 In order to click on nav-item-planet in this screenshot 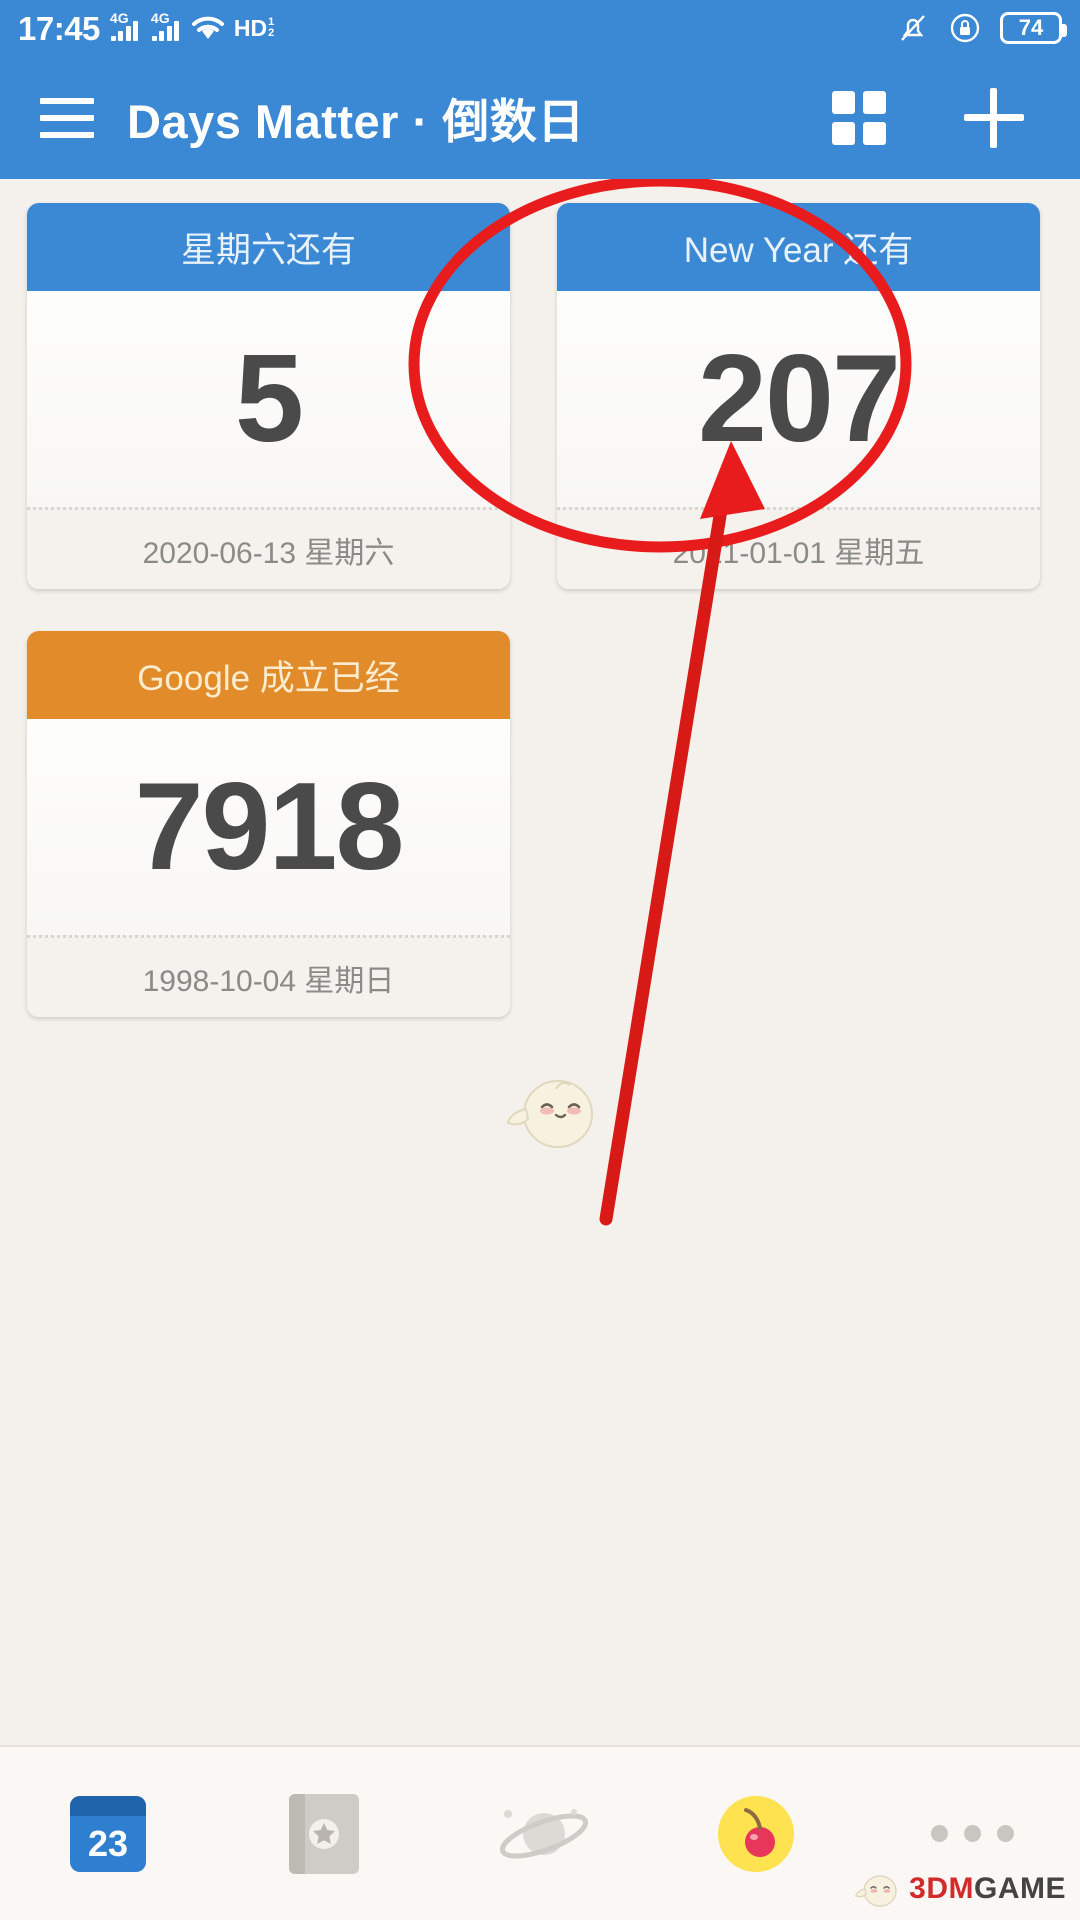, I will do `click(540, 1834)`.